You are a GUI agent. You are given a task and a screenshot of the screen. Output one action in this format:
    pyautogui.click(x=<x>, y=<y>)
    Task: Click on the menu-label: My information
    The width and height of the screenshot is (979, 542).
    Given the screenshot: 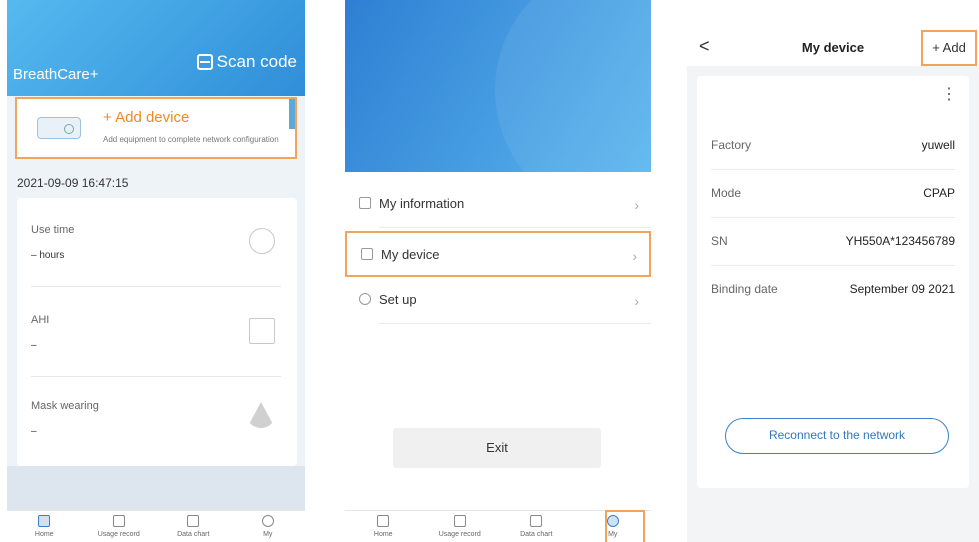 What is the action you would take?
    pyautogui.click(x=422, y=203)
    